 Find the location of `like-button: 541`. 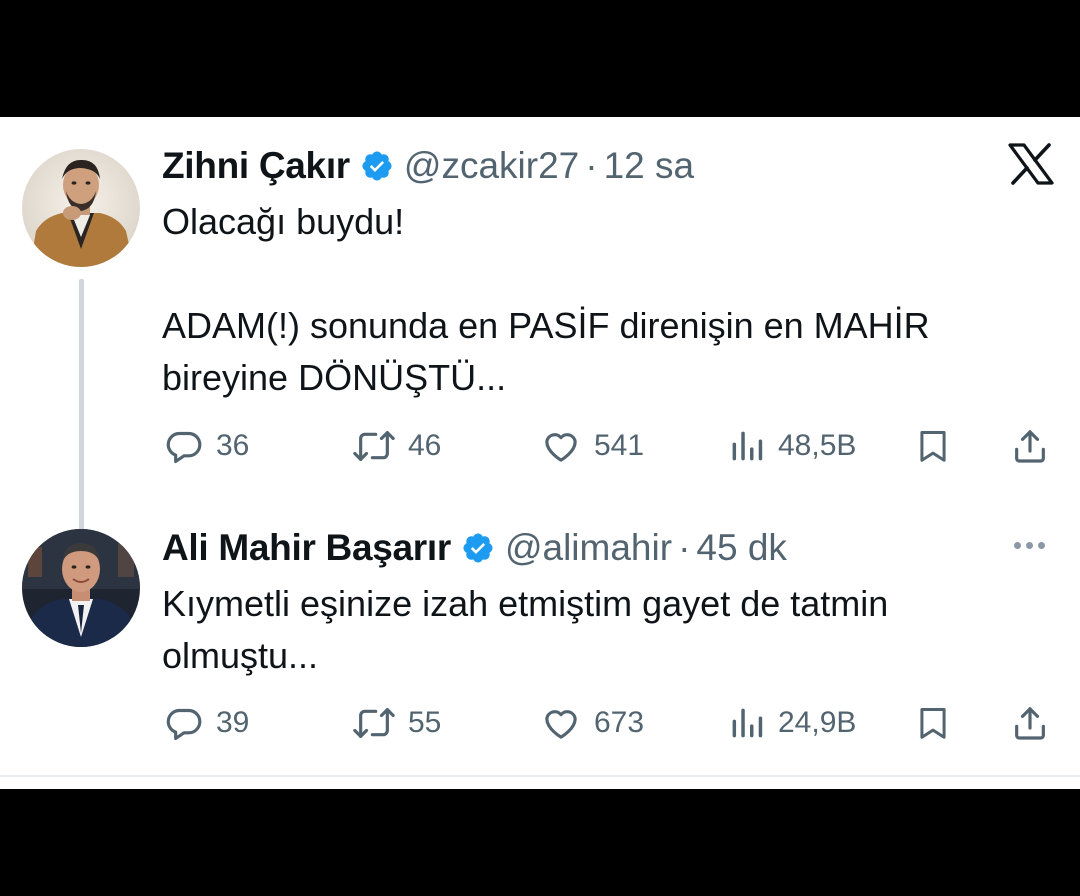

like-button: 541 is located at coordinates (592, 446).